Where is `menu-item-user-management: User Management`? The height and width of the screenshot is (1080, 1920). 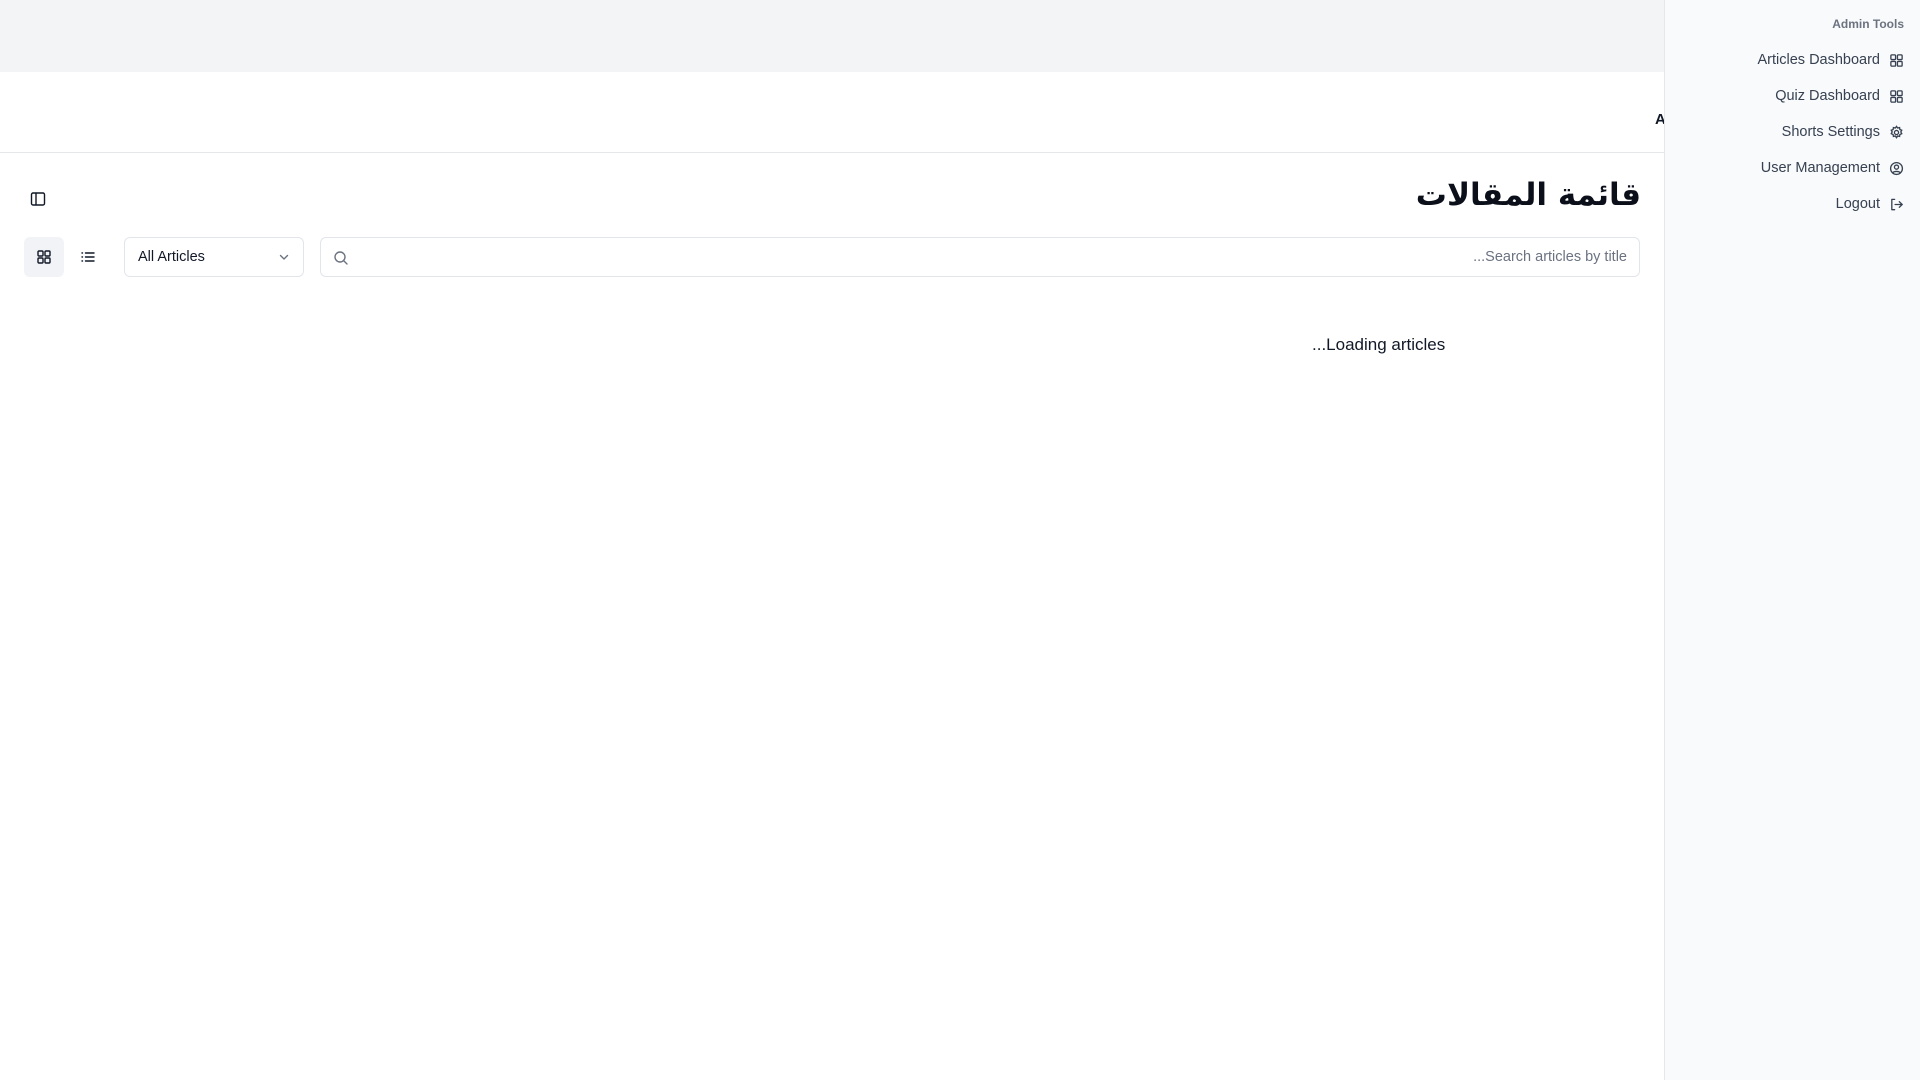
menu-item-user-management: User Management is located at coordinates (1831, 168).